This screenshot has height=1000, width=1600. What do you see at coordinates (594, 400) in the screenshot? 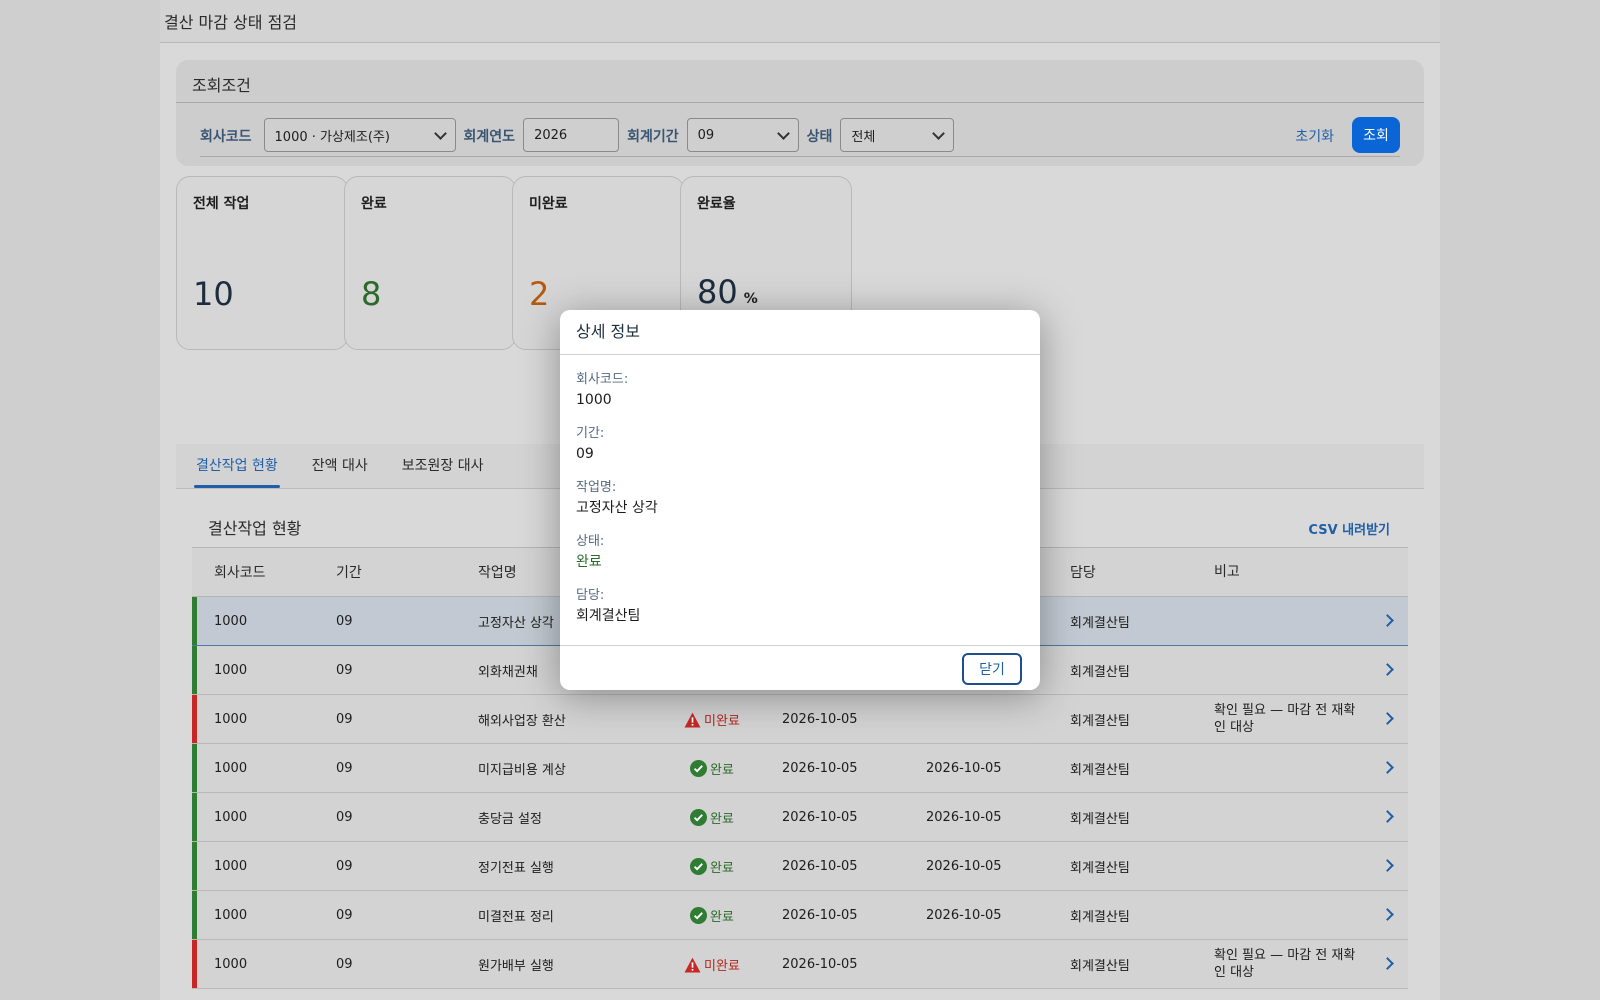
I see `dialog-value: 1000` at bounding box center [594, 400].